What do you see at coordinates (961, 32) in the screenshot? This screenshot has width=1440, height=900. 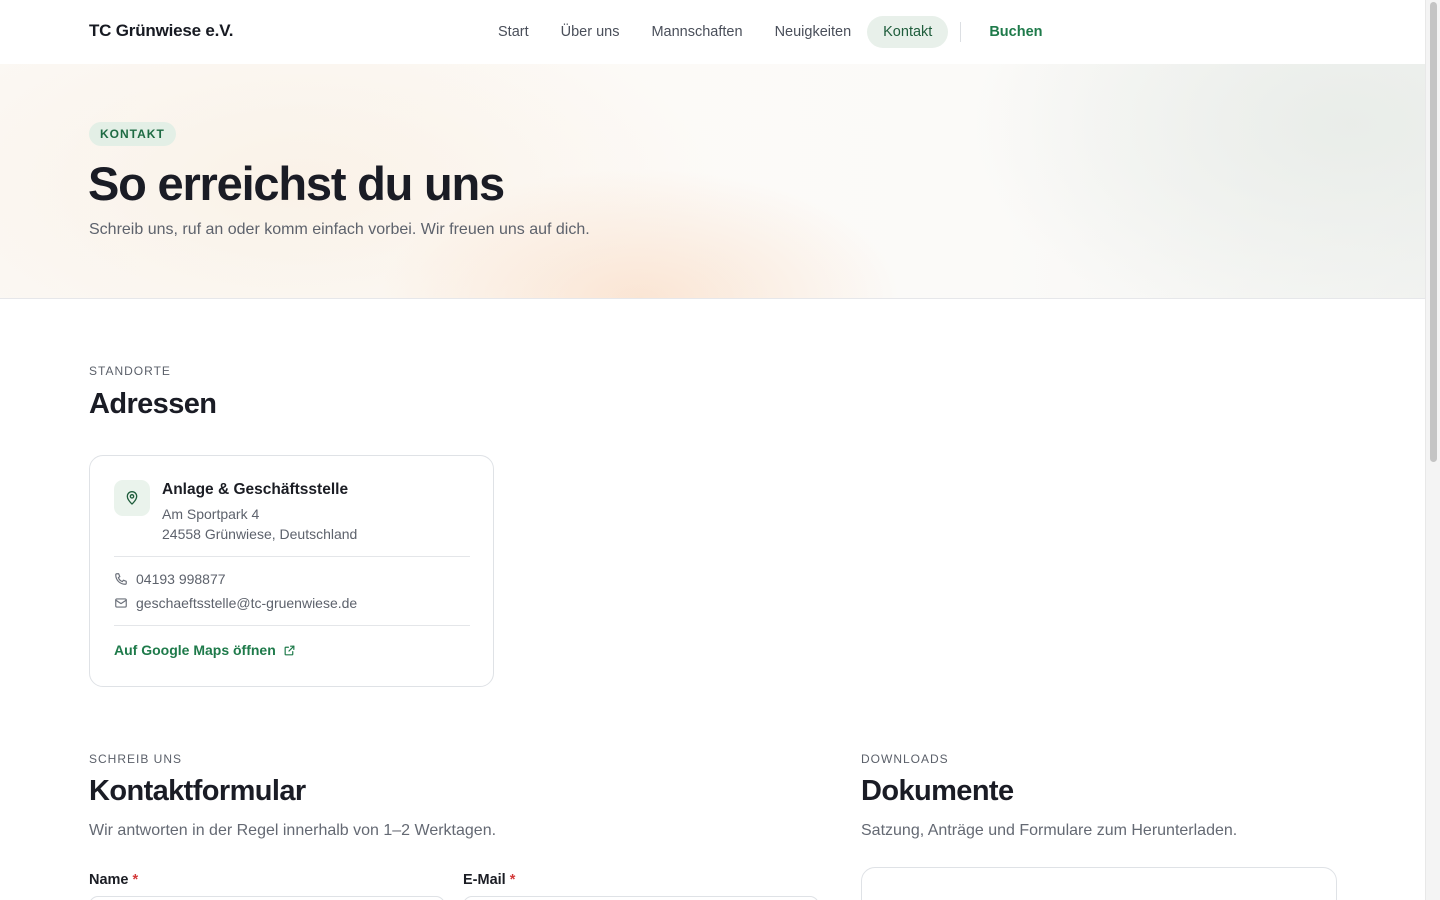 I see `nav-divider` at bounding box center [961, 32].